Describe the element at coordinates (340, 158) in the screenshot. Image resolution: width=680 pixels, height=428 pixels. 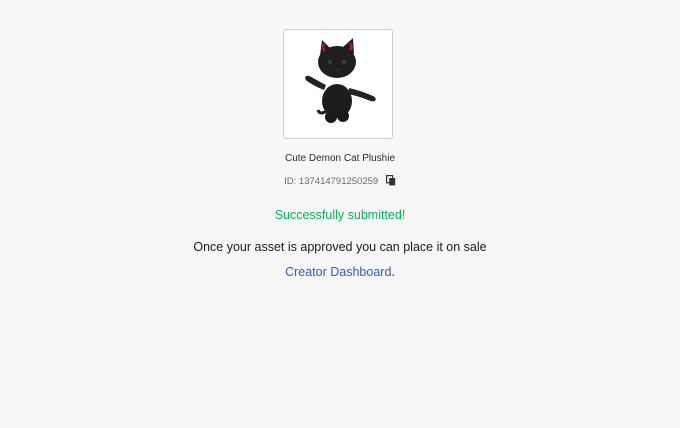
I see `asset-name: Cute Demon Cat Plushie` at that location.